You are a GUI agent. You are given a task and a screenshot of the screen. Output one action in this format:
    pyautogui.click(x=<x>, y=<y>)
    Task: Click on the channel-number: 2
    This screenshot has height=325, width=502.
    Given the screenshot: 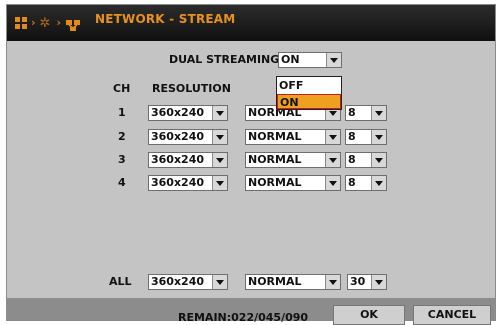 What is the action you would take?
    pyautogui.click(x=122, y=136)
    